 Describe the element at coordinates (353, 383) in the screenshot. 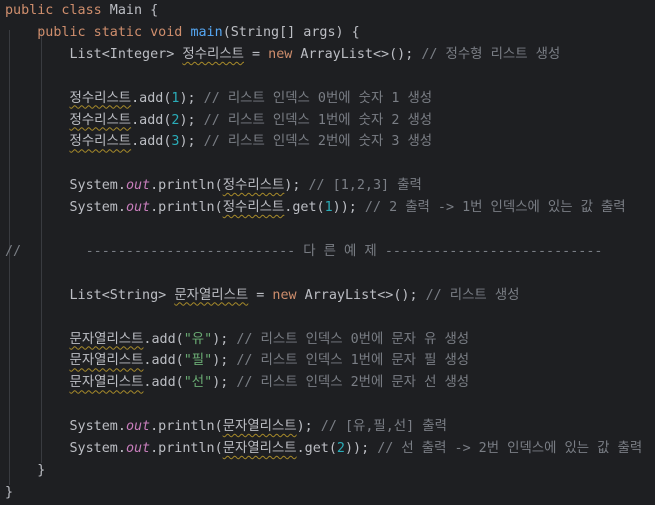

I see `comment-text: // 리스트 인덱스 2번에 문자 선 생성` at that location.